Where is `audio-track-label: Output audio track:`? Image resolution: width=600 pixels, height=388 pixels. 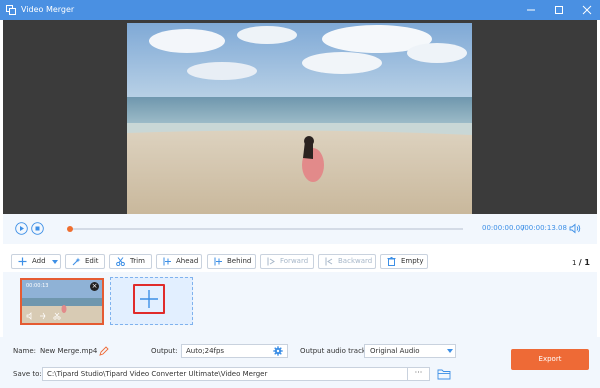
audio-track-label: Output audio track: is located at coordinates (334, 351).